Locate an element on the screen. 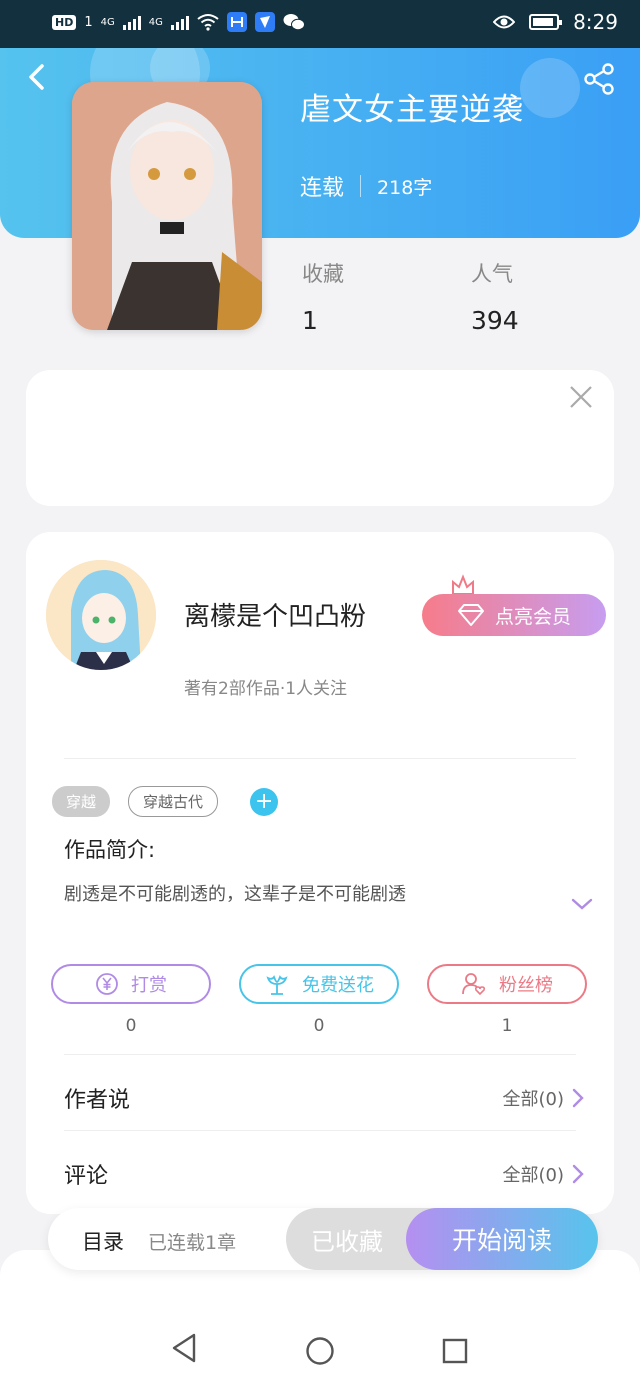 This screenshot has height=1387, width=640. popularity-value: 394 is located at coordinates (495, 320).